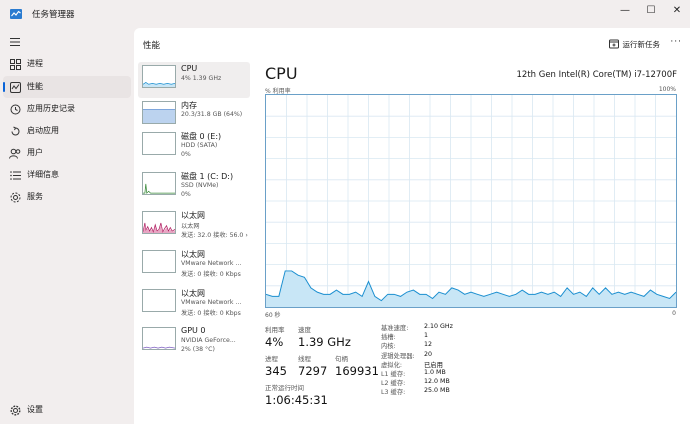  What do you see at coordinates (641, 44) in the screenshot?
I see `run-new-task-label: 运行新任务` at bounding box center [641, 44].